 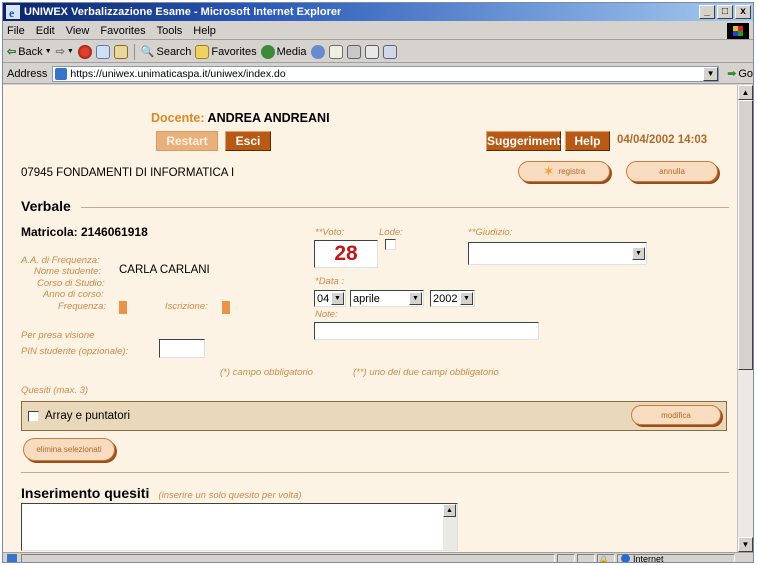 I want to click on frequenza-label: Frequenza:, so click(x=82, y=306).